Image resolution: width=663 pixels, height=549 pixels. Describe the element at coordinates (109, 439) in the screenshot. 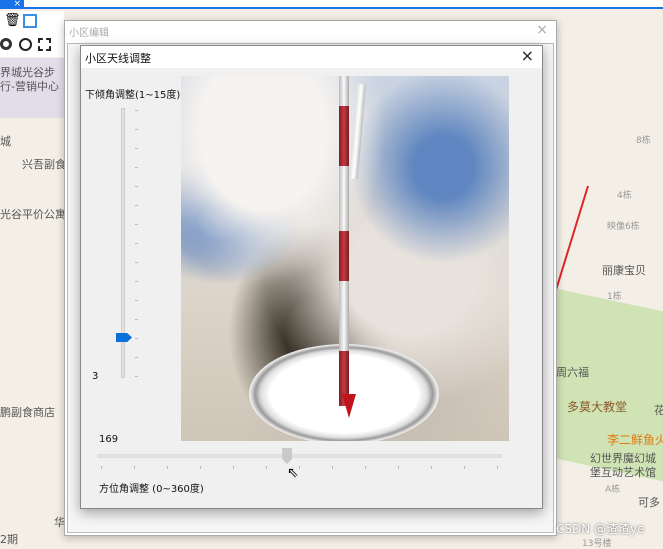

I see `azimuth-value: 169` at that location.